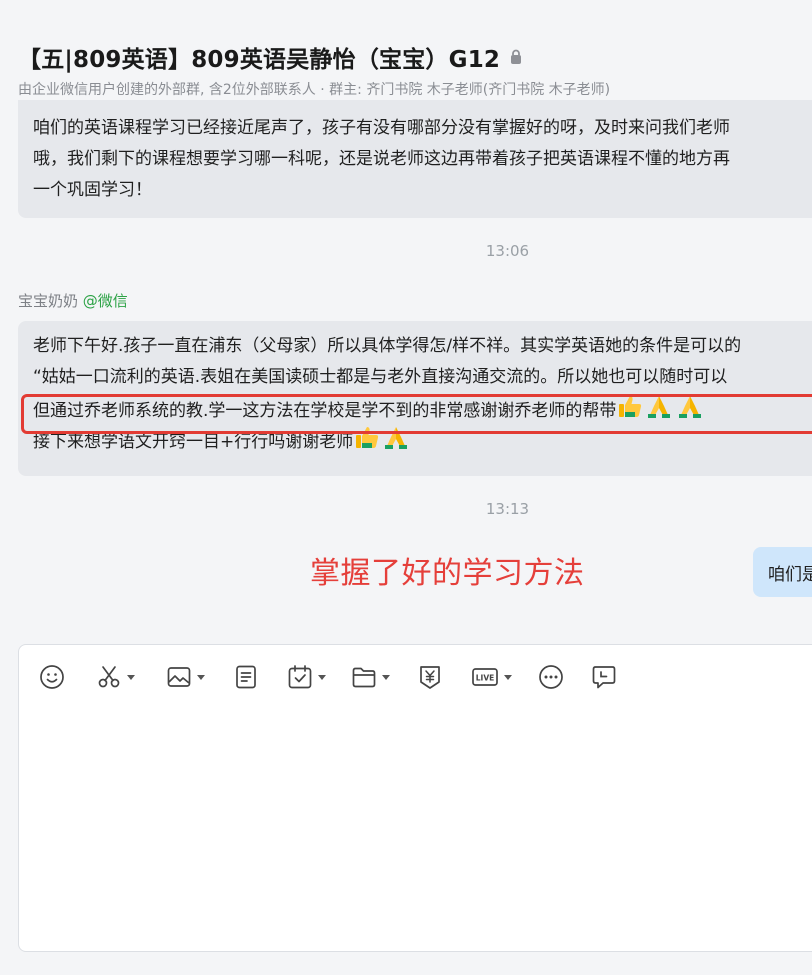  I want to click on document-icon, so click(246, 677).